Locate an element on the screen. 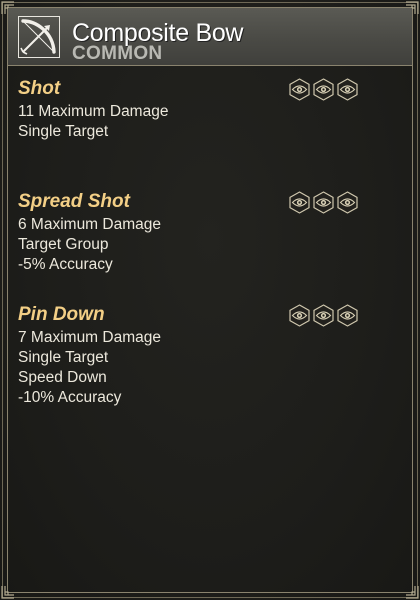 Image resolution: width=420 pixels, height=600 pixels. skill-stat: 11 Maximum Damage is located at coordinates (93, 111).